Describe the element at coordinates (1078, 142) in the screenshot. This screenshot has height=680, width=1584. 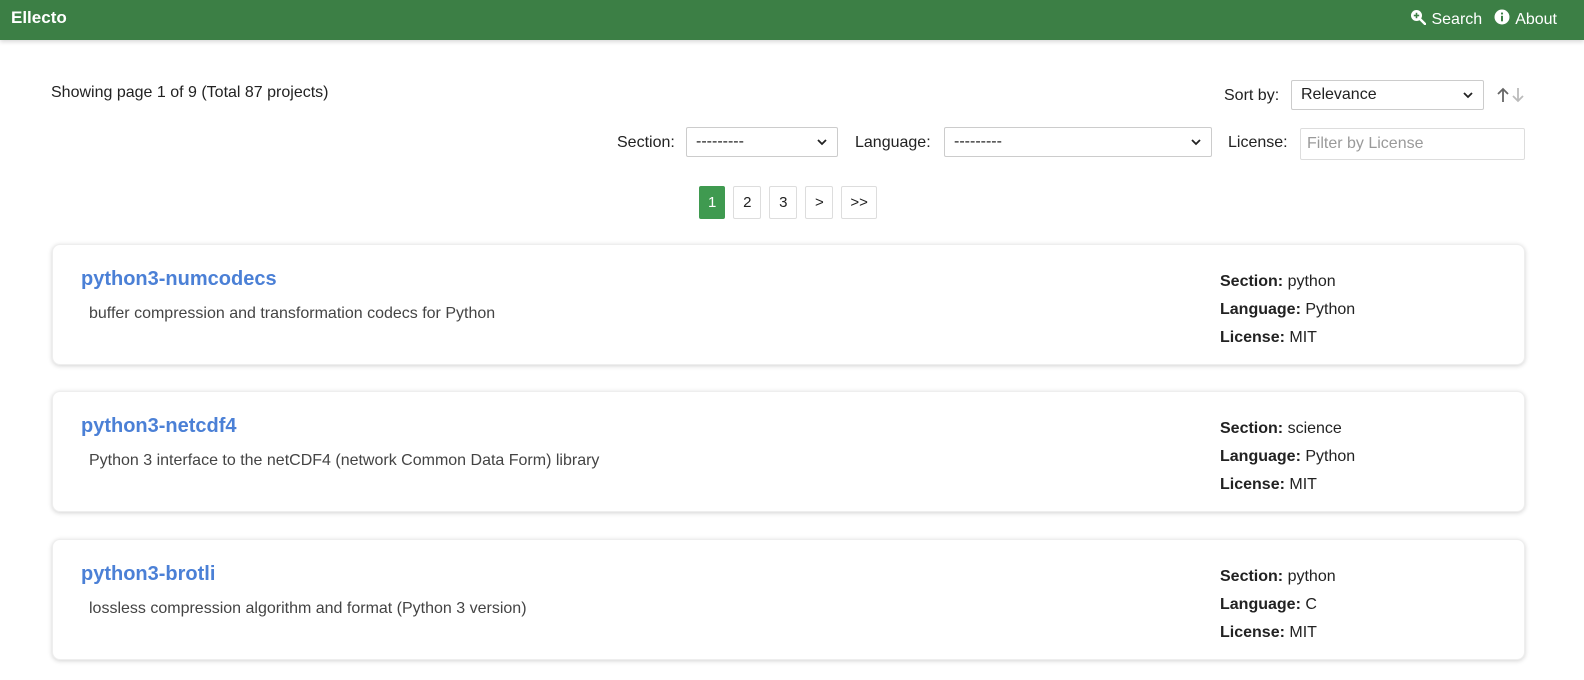
I see `language-filter-select: ---------` at that location.